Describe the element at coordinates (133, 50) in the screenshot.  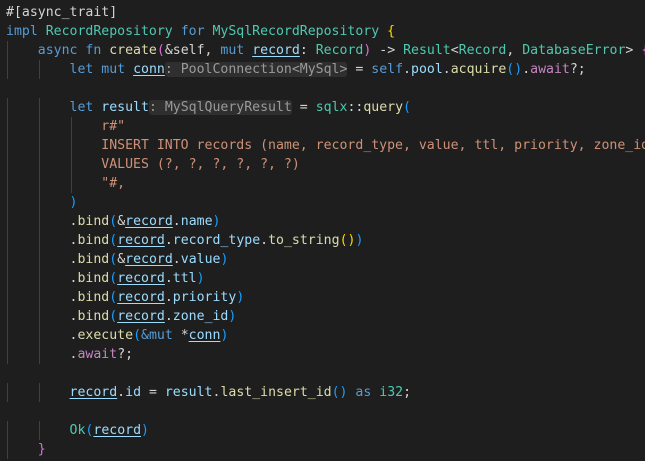
I see `code-token: create` at that location.